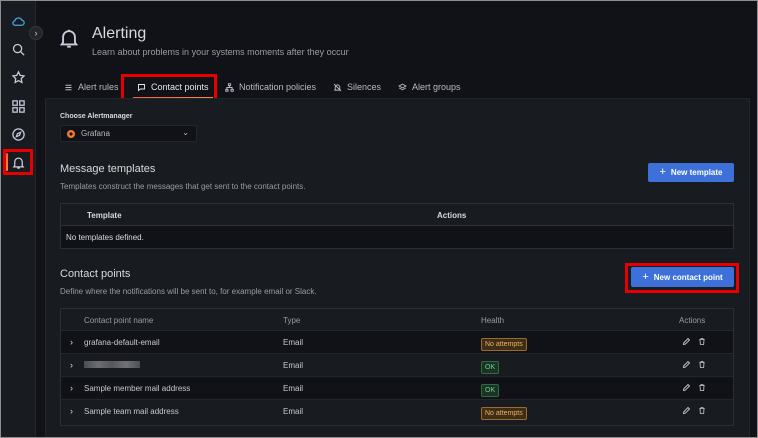  I want to click on contact-point-name: Sample member mail address, so click(137, 388).